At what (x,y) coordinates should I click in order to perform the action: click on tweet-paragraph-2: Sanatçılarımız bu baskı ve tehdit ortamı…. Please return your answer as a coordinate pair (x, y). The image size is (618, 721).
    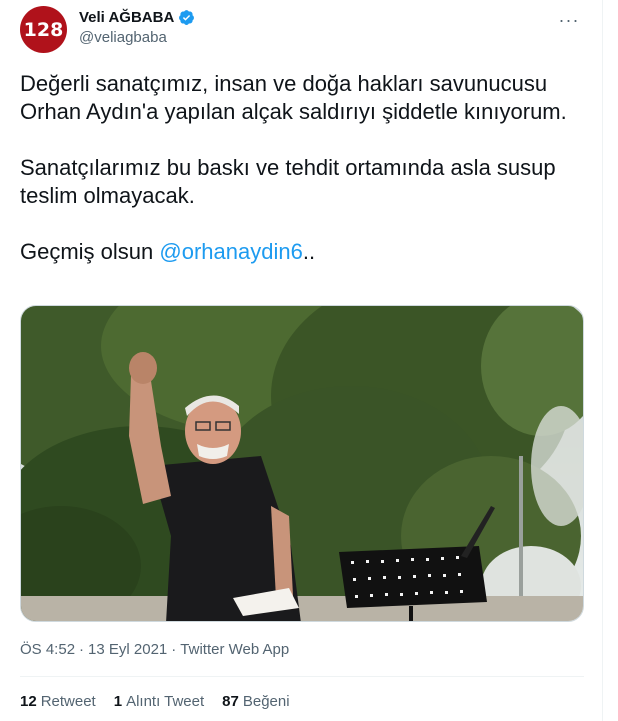
    Looking at the image, I should click on (288, 181).